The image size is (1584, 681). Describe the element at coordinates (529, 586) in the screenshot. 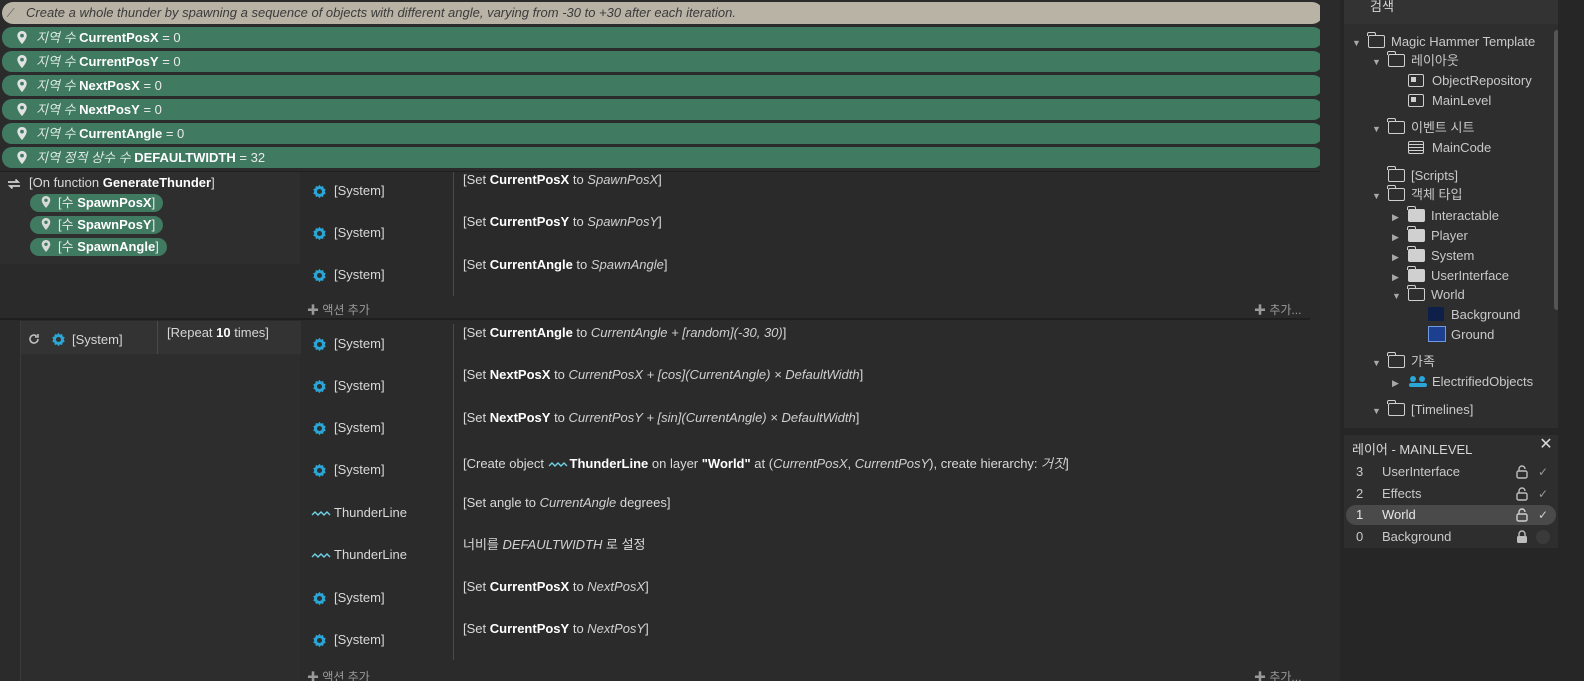

I see `action-variable: CurrentPosX` at that location.